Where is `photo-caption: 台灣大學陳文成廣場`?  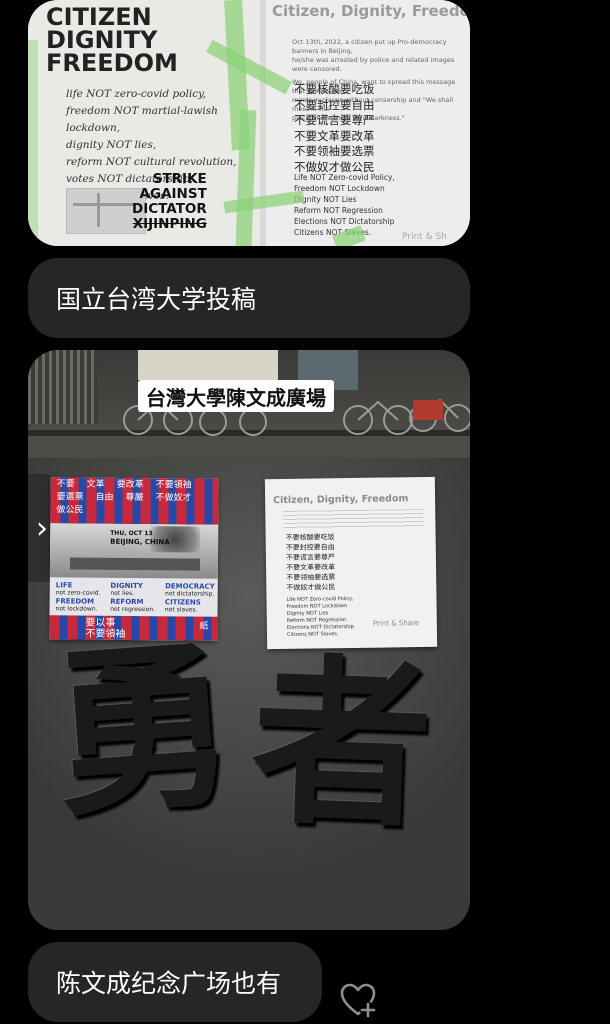
photo-caption: 台灣大學陳文成廣場 is located at coordinates (236, 396).